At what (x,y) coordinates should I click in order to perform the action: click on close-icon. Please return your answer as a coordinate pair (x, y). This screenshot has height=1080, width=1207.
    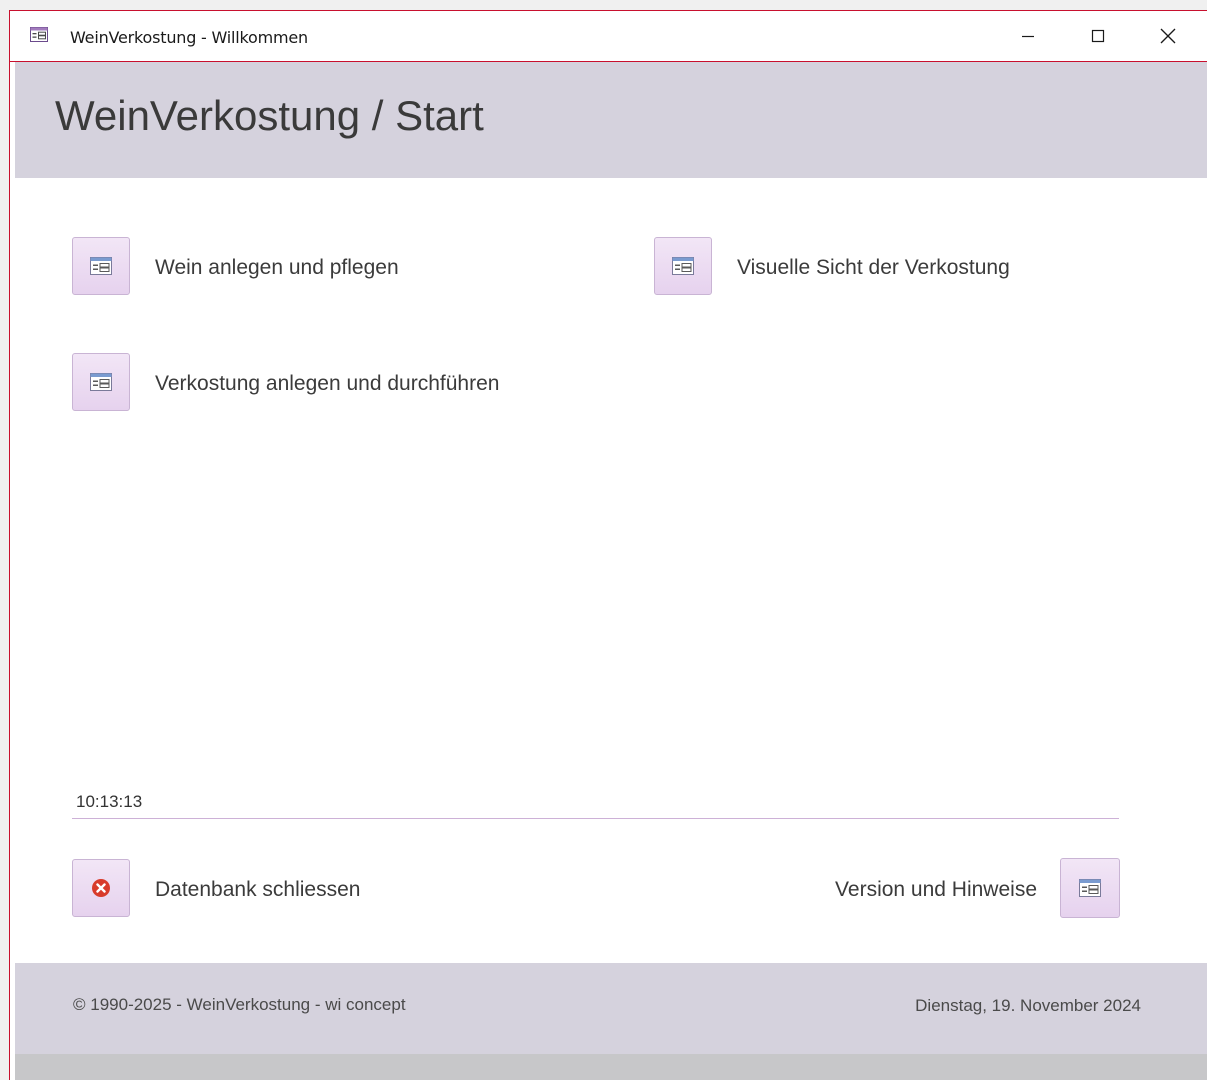
    Looking at the image, I should click on (1168, 36).